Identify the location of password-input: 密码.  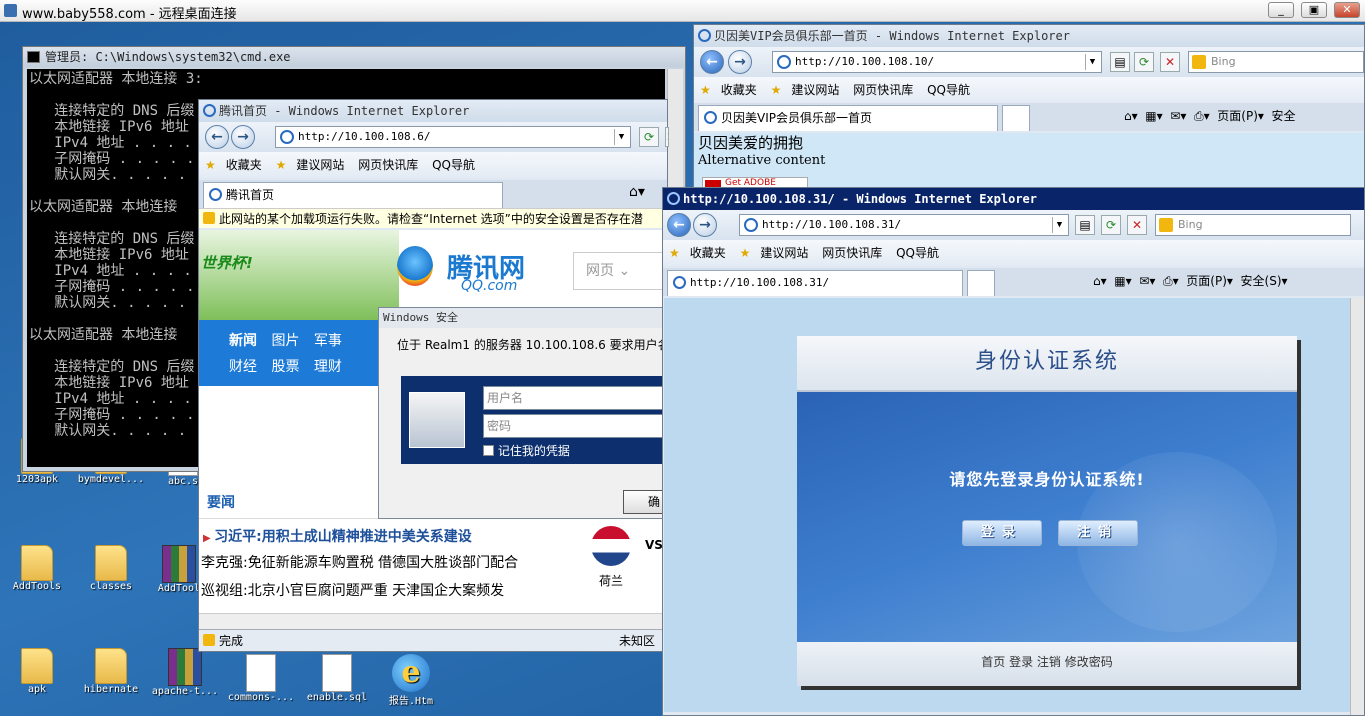
(583, 426).